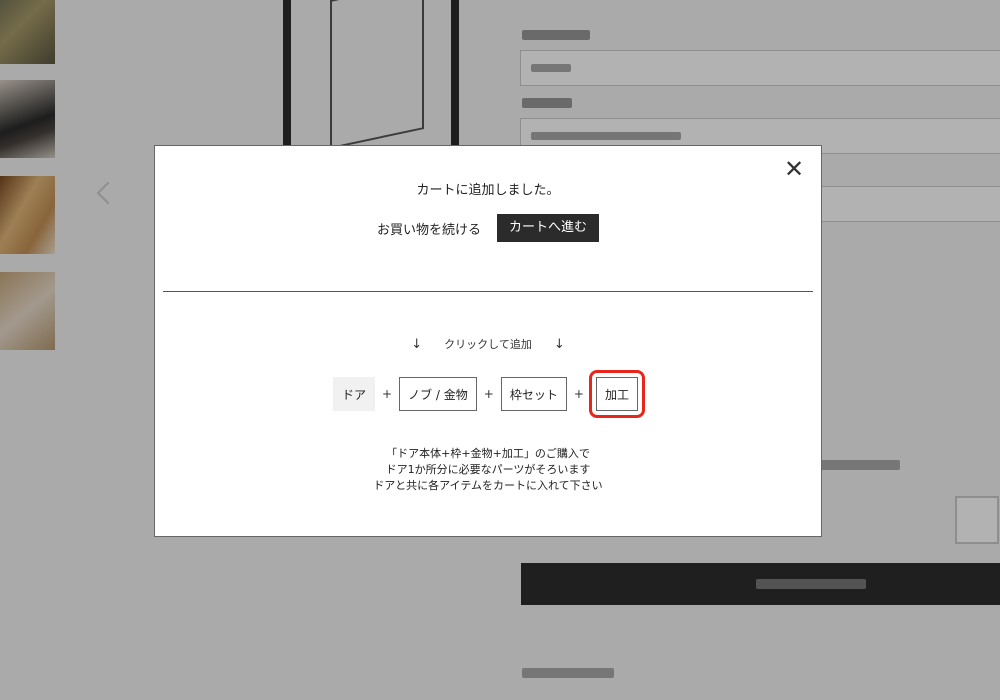  What do you see at coordinates (488, 228) in the screenshot?
I see `modal-actions: お買い物を続ける カートへ進む` at bounding box center [488, 228].